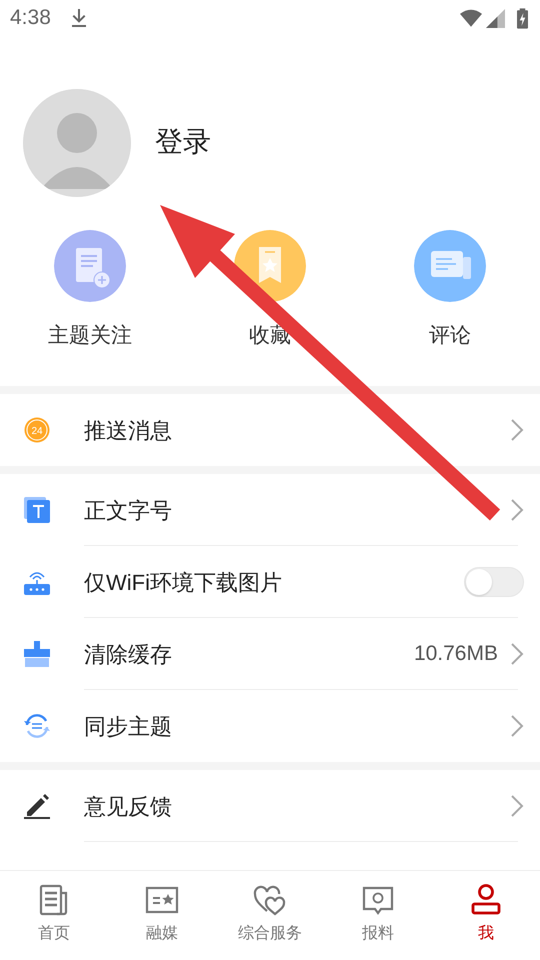 The height and width of the screenshot is (960, 540). Describe the element at coordinates (54, 915) in the screenshot. I see `tab: 首页` at that location.